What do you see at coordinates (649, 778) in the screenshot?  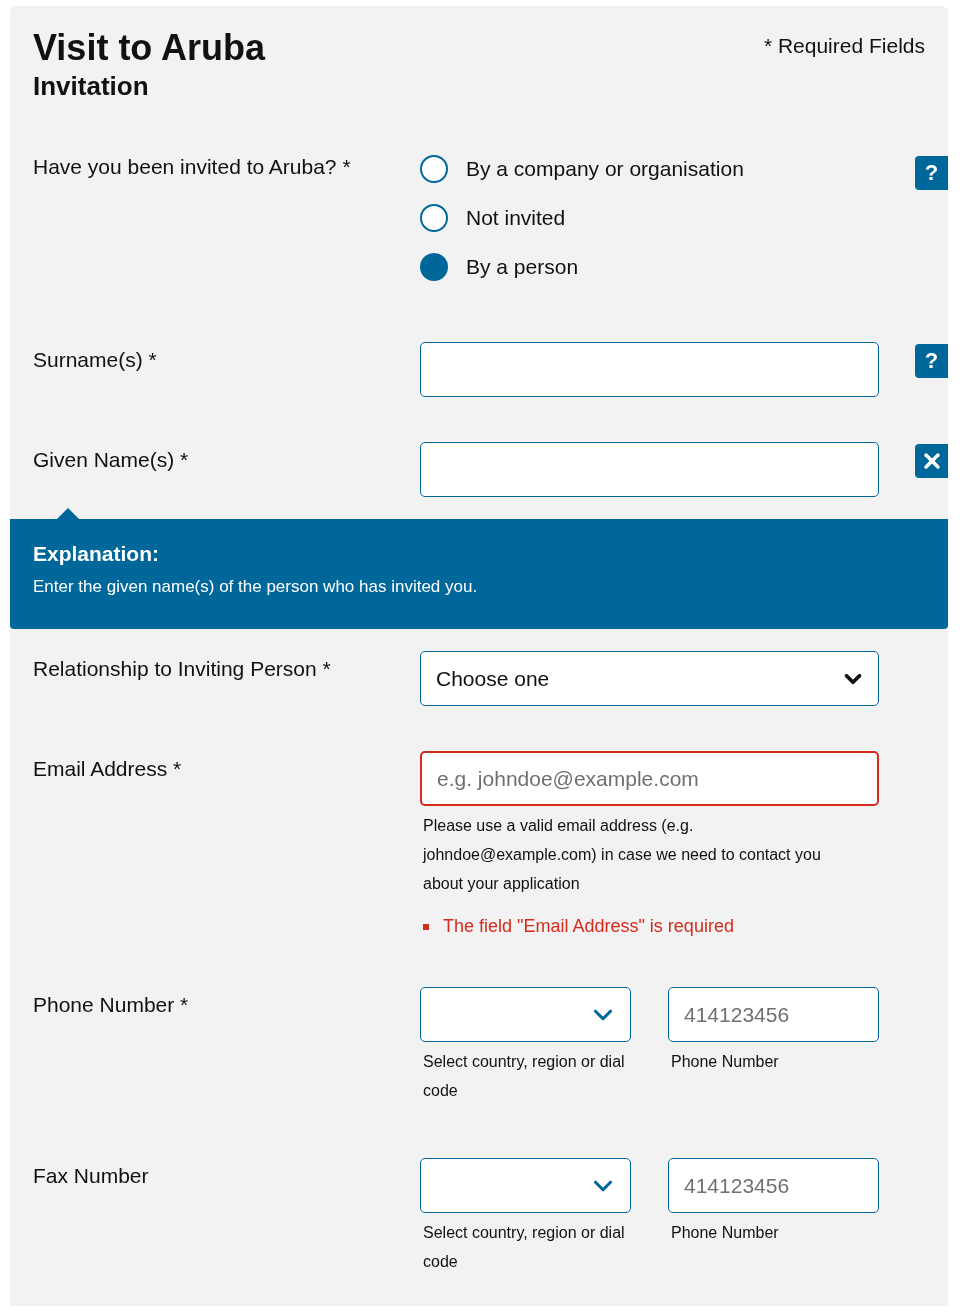 I see `email-field: e.g. johndoe@example.com` at bounding box center [649, 778].